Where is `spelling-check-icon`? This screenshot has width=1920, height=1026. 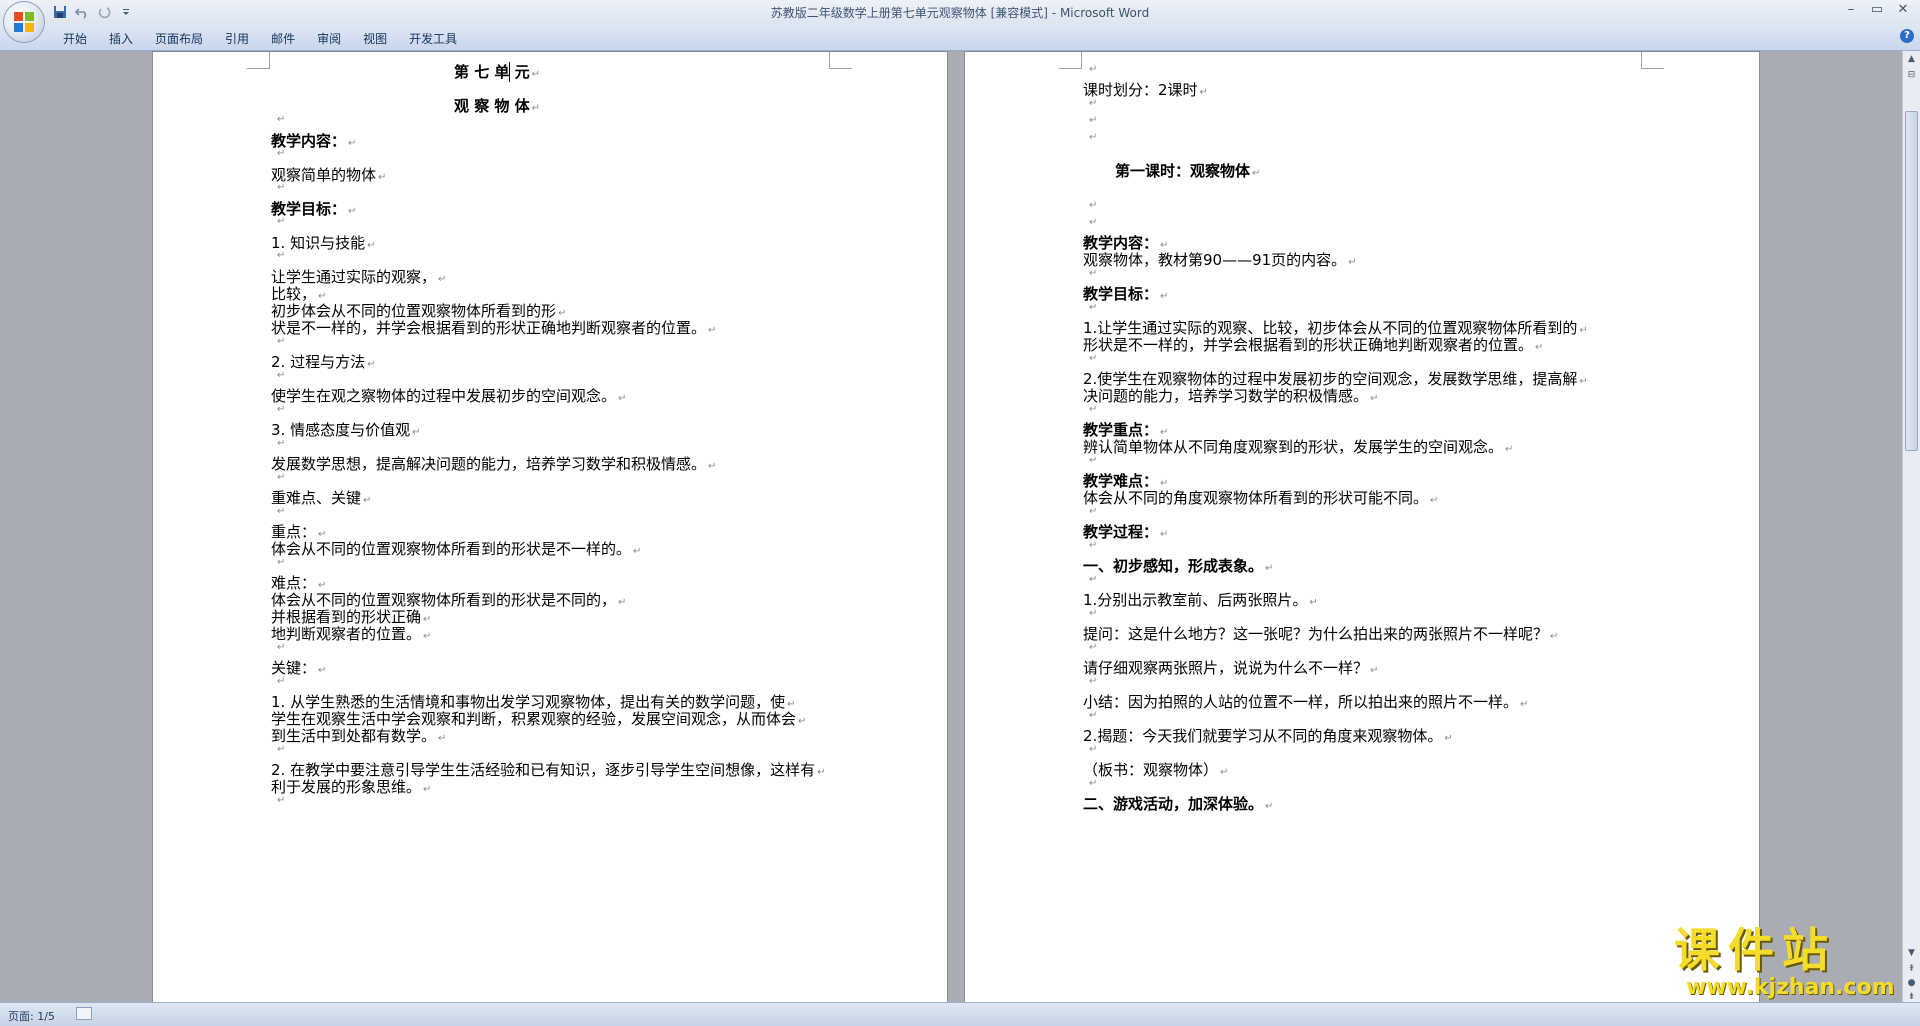 spelling-check-icon is located at coordinates (84, 1013).